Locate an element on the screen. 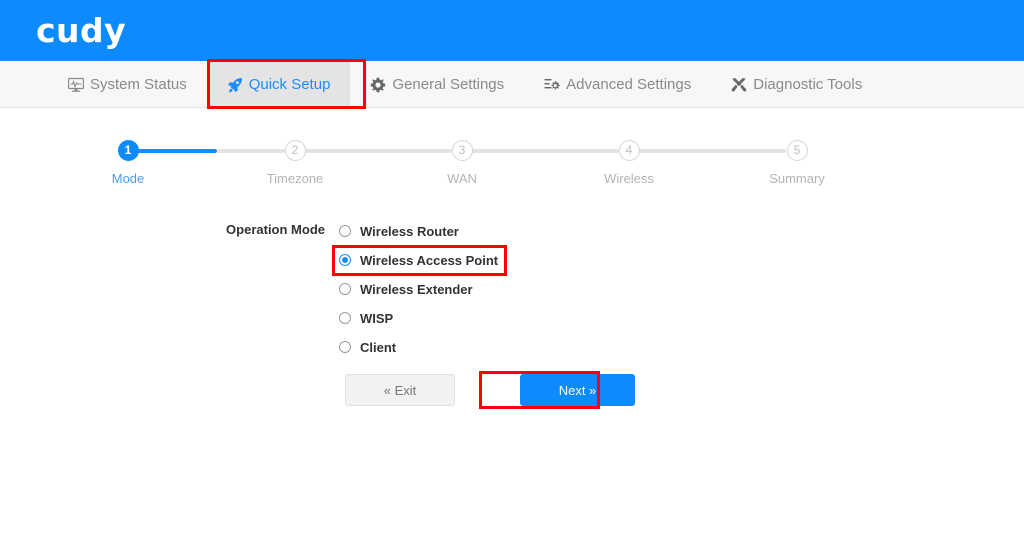 The image size is (1024, 553). radio-option-wireless-router: Wireless Router is located at coordinates (418, 231).